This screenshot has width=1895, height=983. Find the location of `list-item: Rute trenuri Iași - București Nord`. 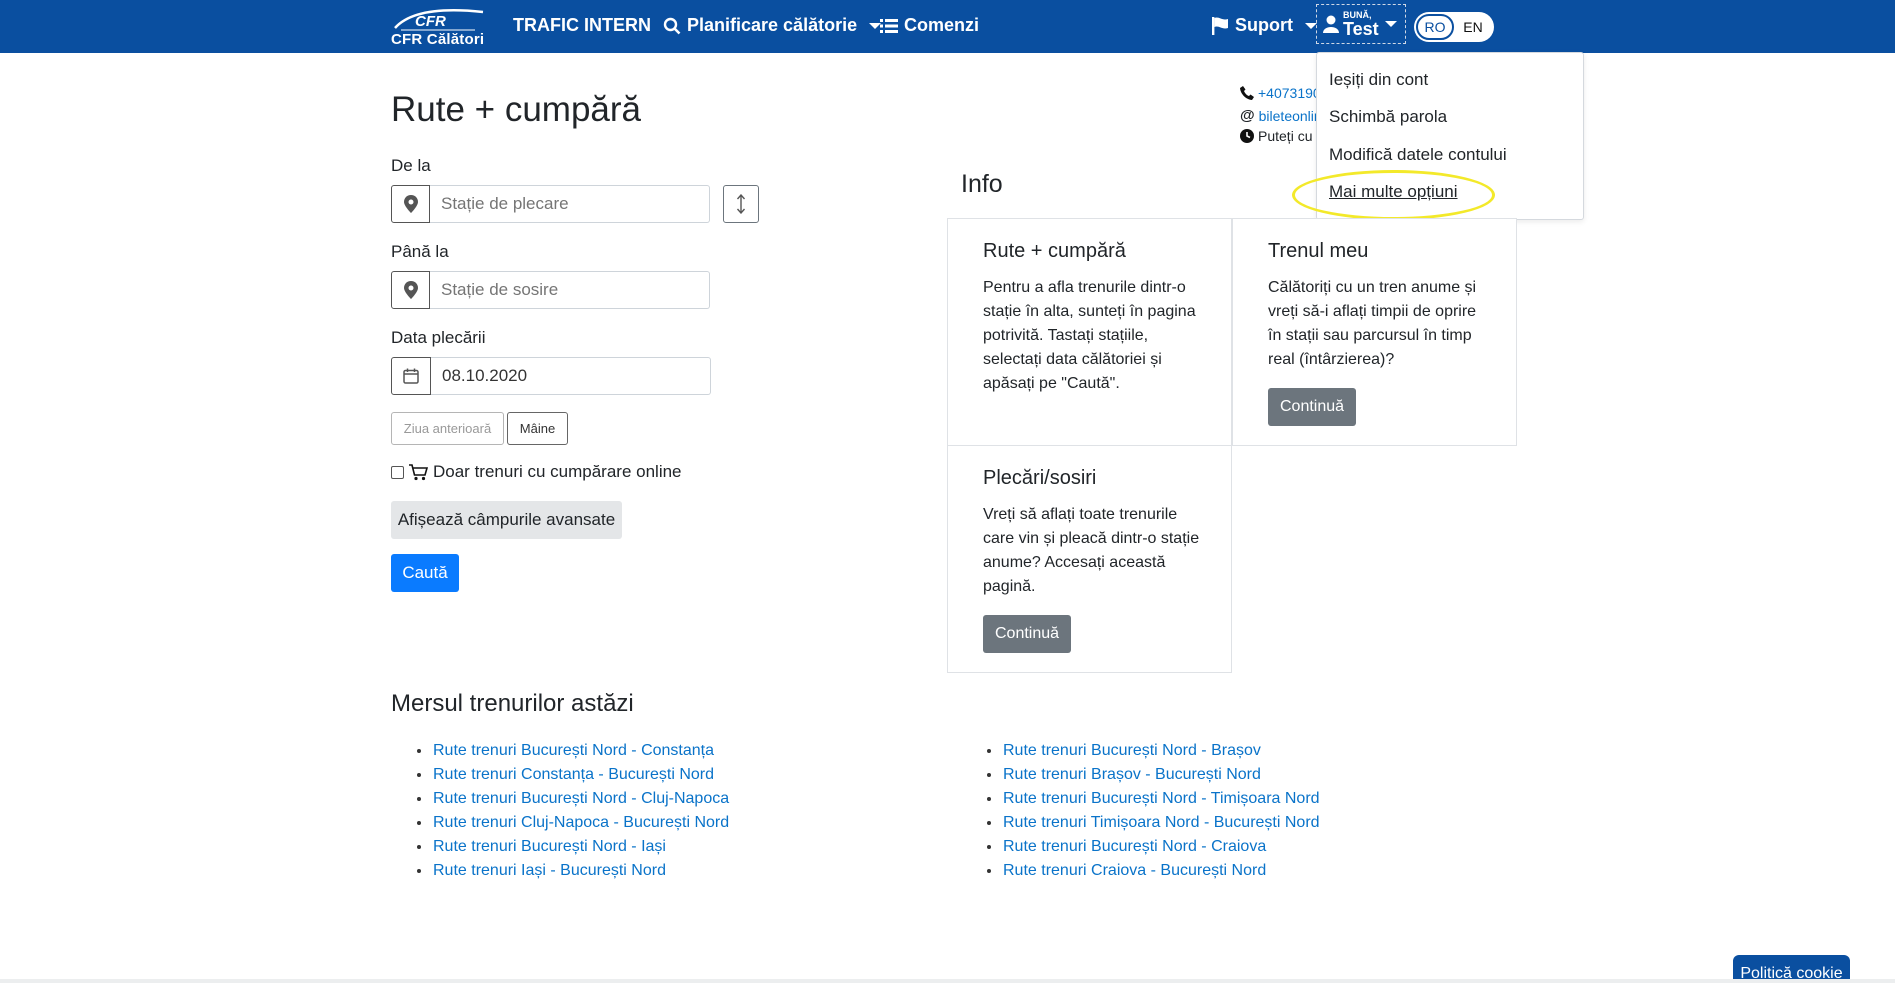

list-item: Rute trenuri Iași - București Nord is located at coordinates (560, 871).